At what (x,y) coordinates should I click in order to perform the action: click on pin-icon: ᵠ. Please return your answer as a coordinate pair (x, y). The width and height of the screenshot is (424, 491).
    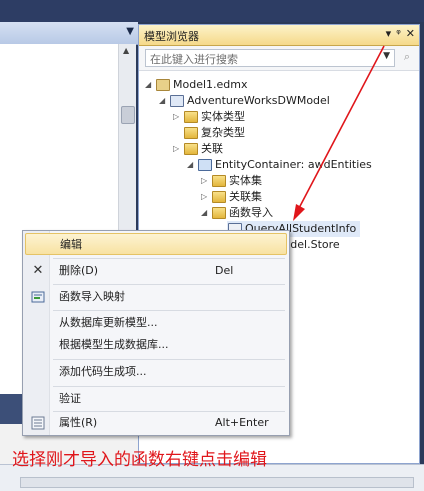
    Looking at the image, I should click on (398, 33).